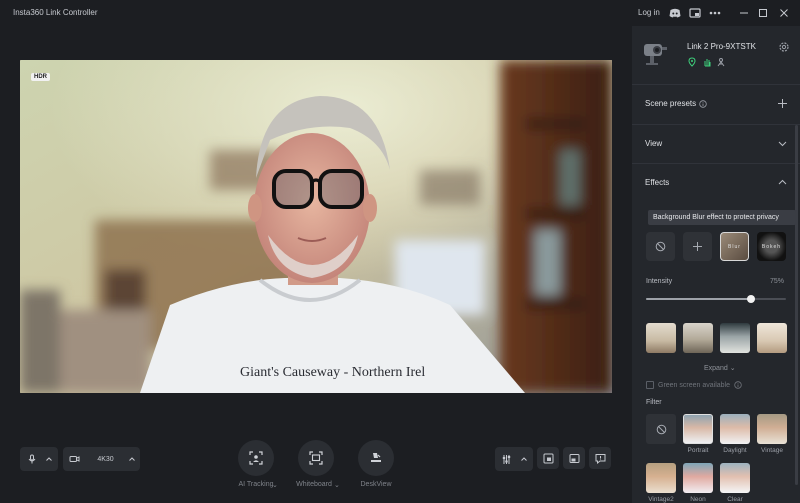 The height and width of the screenshot is (503, 800). Describe the element at coordinates (796, 305) in the screenshot. I see `panel-scrollbar` at that location.